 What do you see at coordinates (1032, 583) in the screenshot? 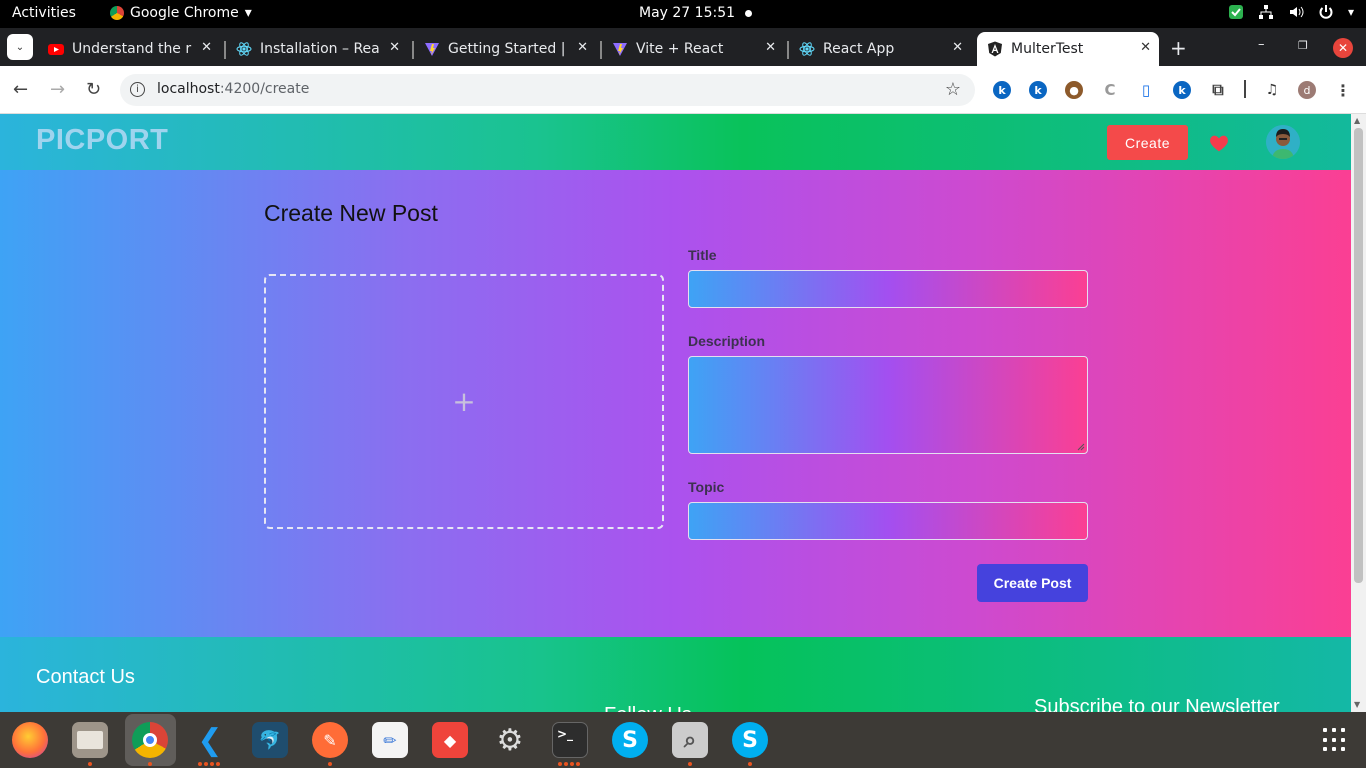
I see `create-post-button: Create Post` at bounding box center [1032, 583].